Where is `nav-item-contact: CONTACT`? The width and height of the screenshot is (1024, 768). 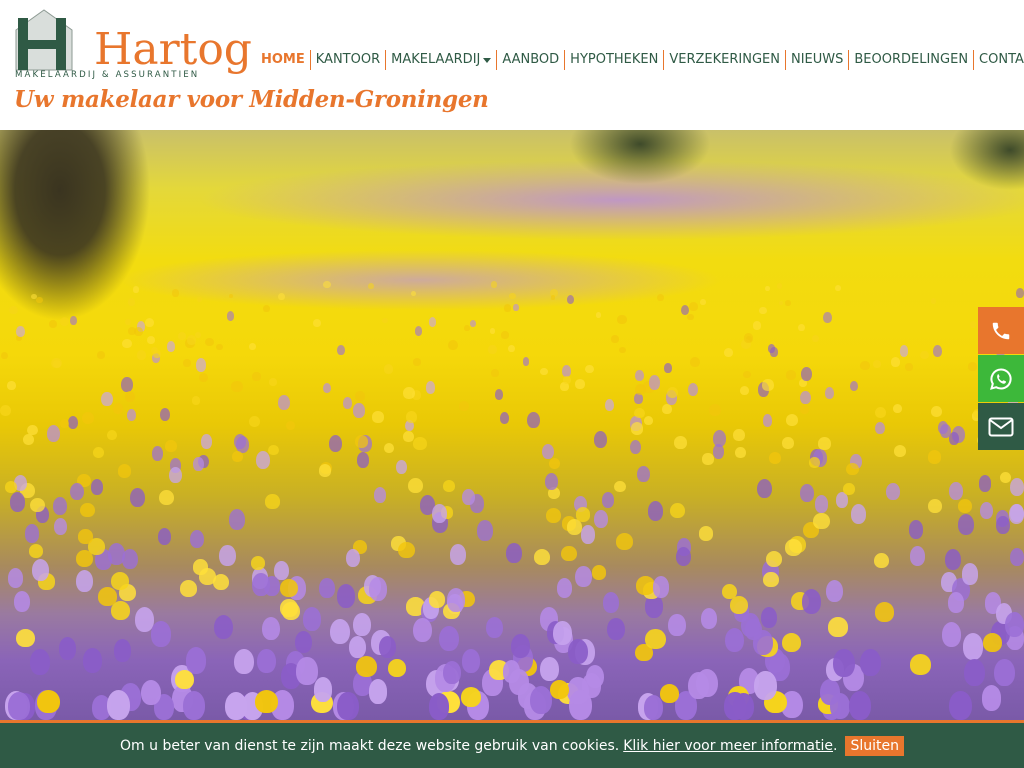
nav-item-contact: CONTACT is located at coordinates (998, 60).